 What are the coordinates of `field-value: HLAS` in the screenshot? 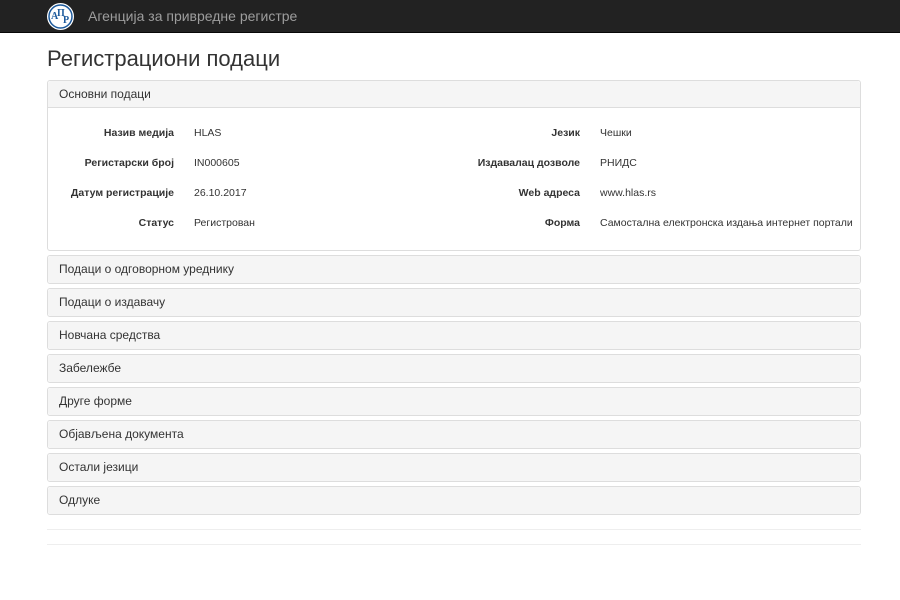 It's located at (208, 133).